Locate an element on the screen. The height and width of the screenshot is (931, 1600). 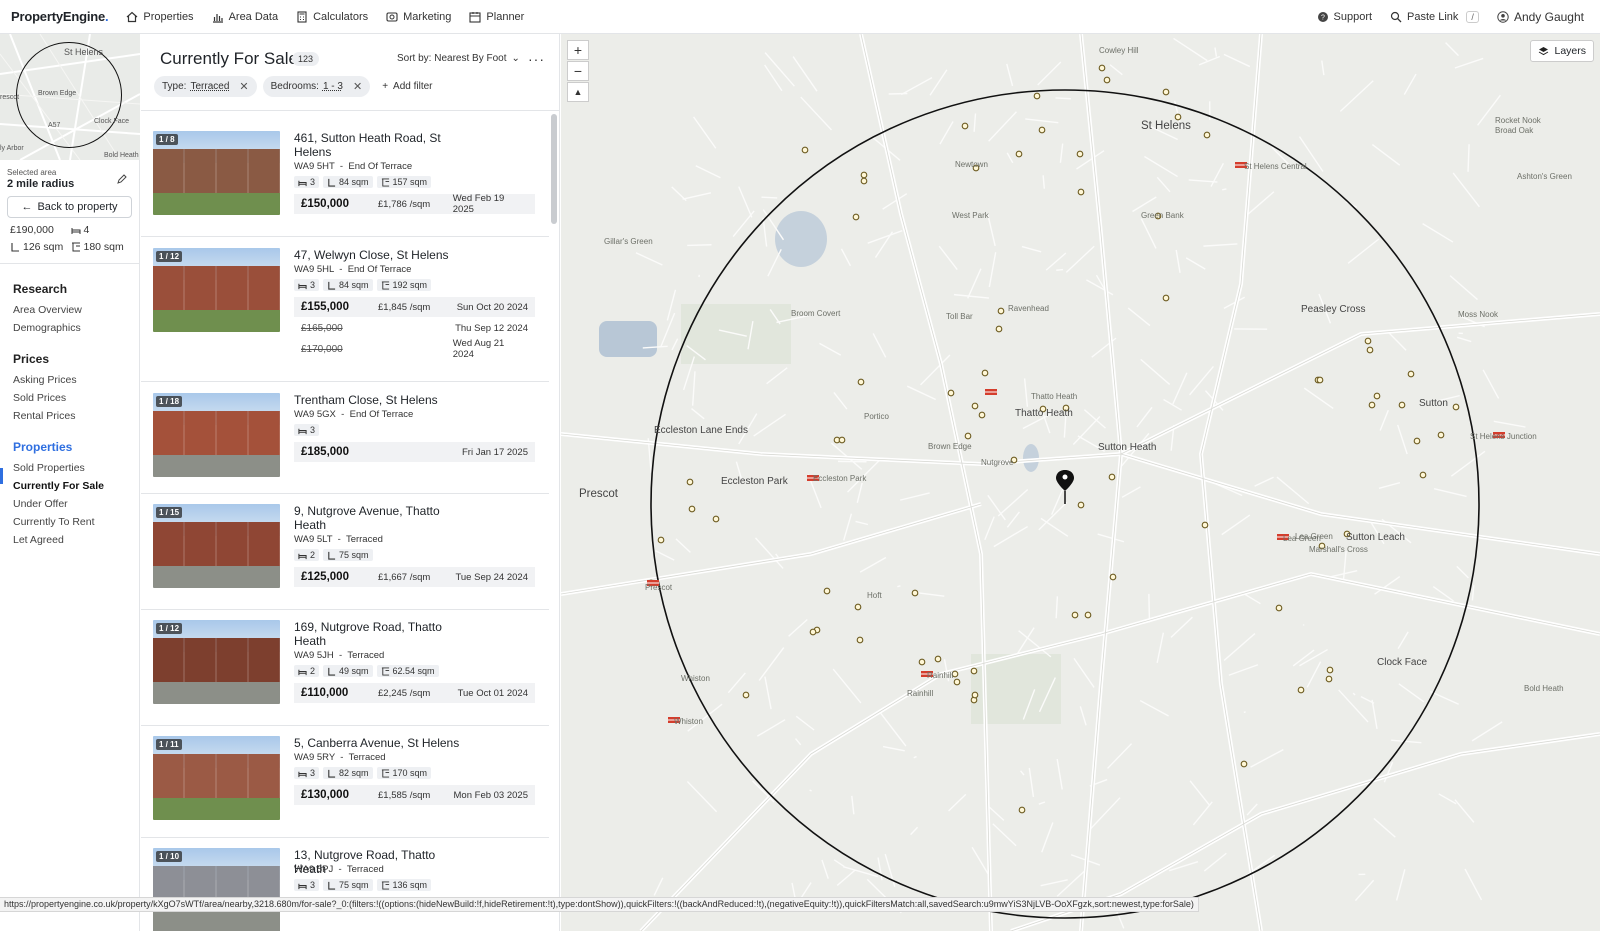
sidebar-link-area-overview: Area Overview is located at coordinates (69, 310).